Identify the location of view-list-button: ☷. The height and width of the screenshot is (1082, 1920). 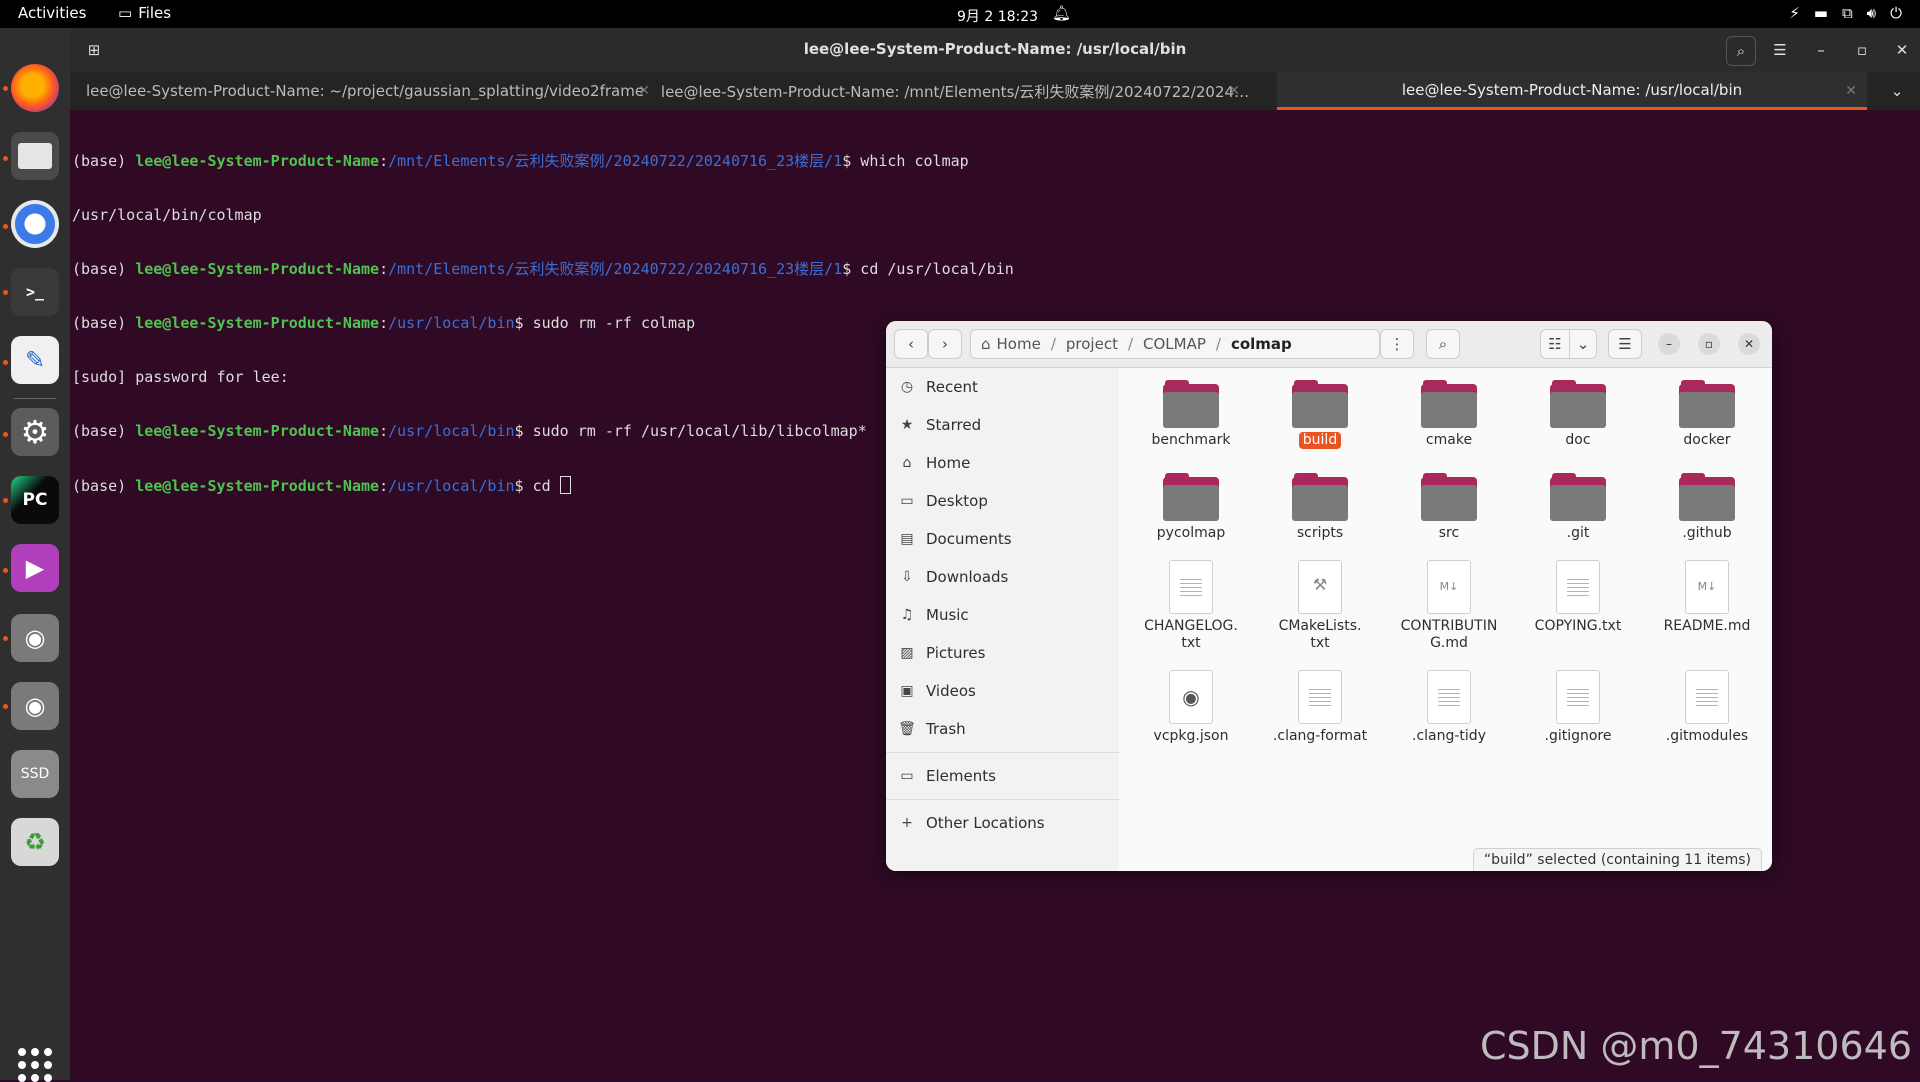
(1555, 344).